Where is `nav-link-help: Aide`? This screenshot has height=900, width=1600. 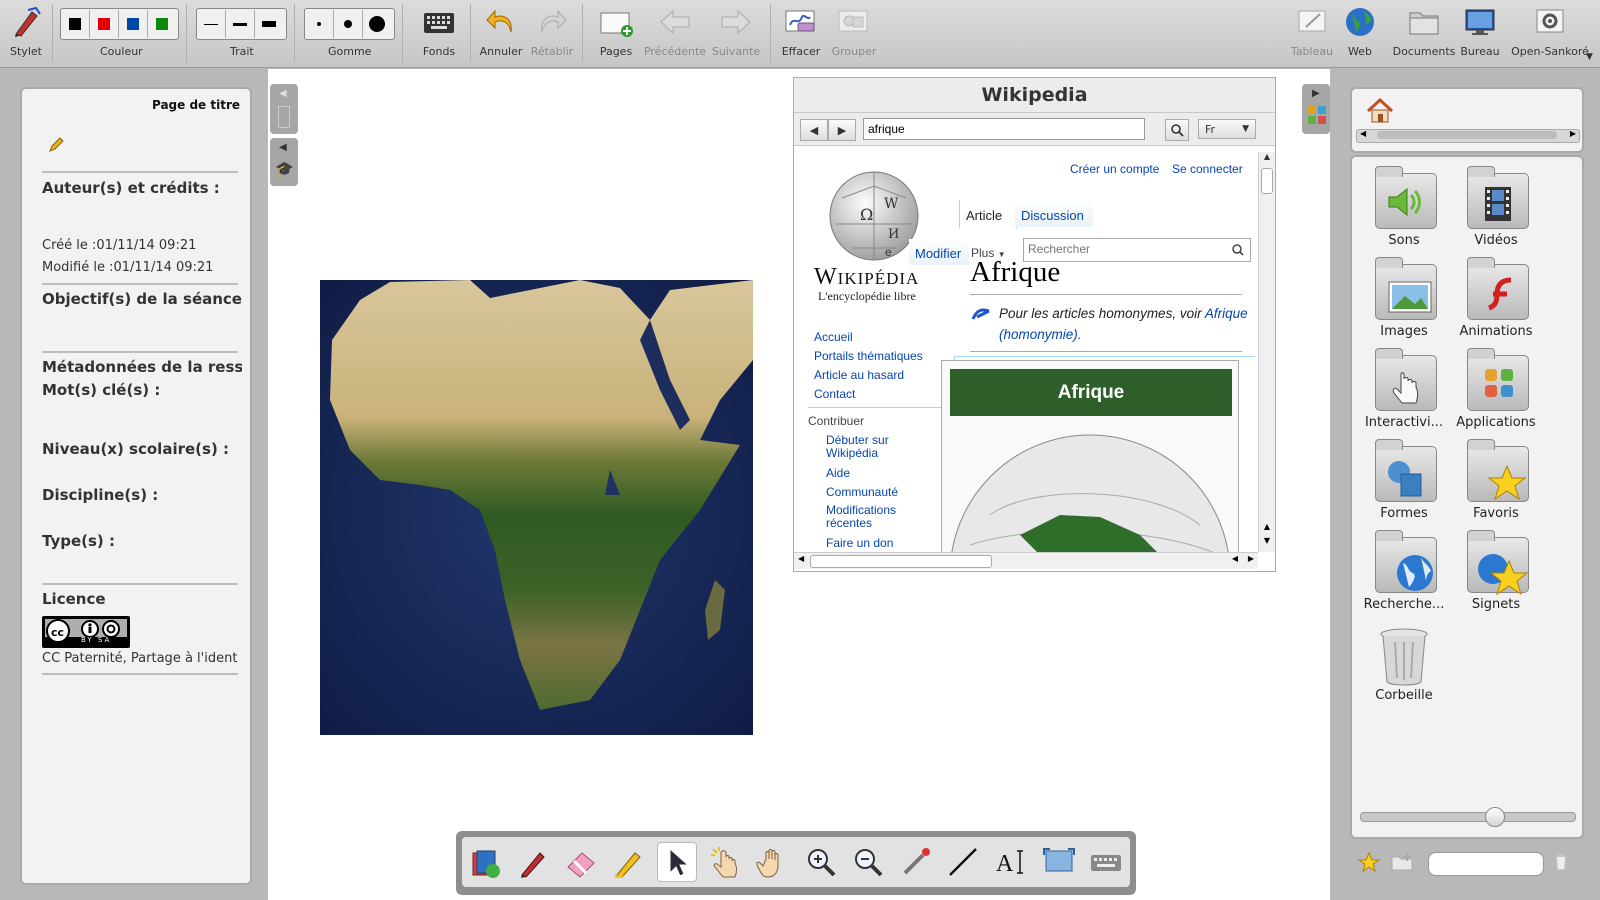 nav-link-help: Aide is located at coordinates (838, 473).